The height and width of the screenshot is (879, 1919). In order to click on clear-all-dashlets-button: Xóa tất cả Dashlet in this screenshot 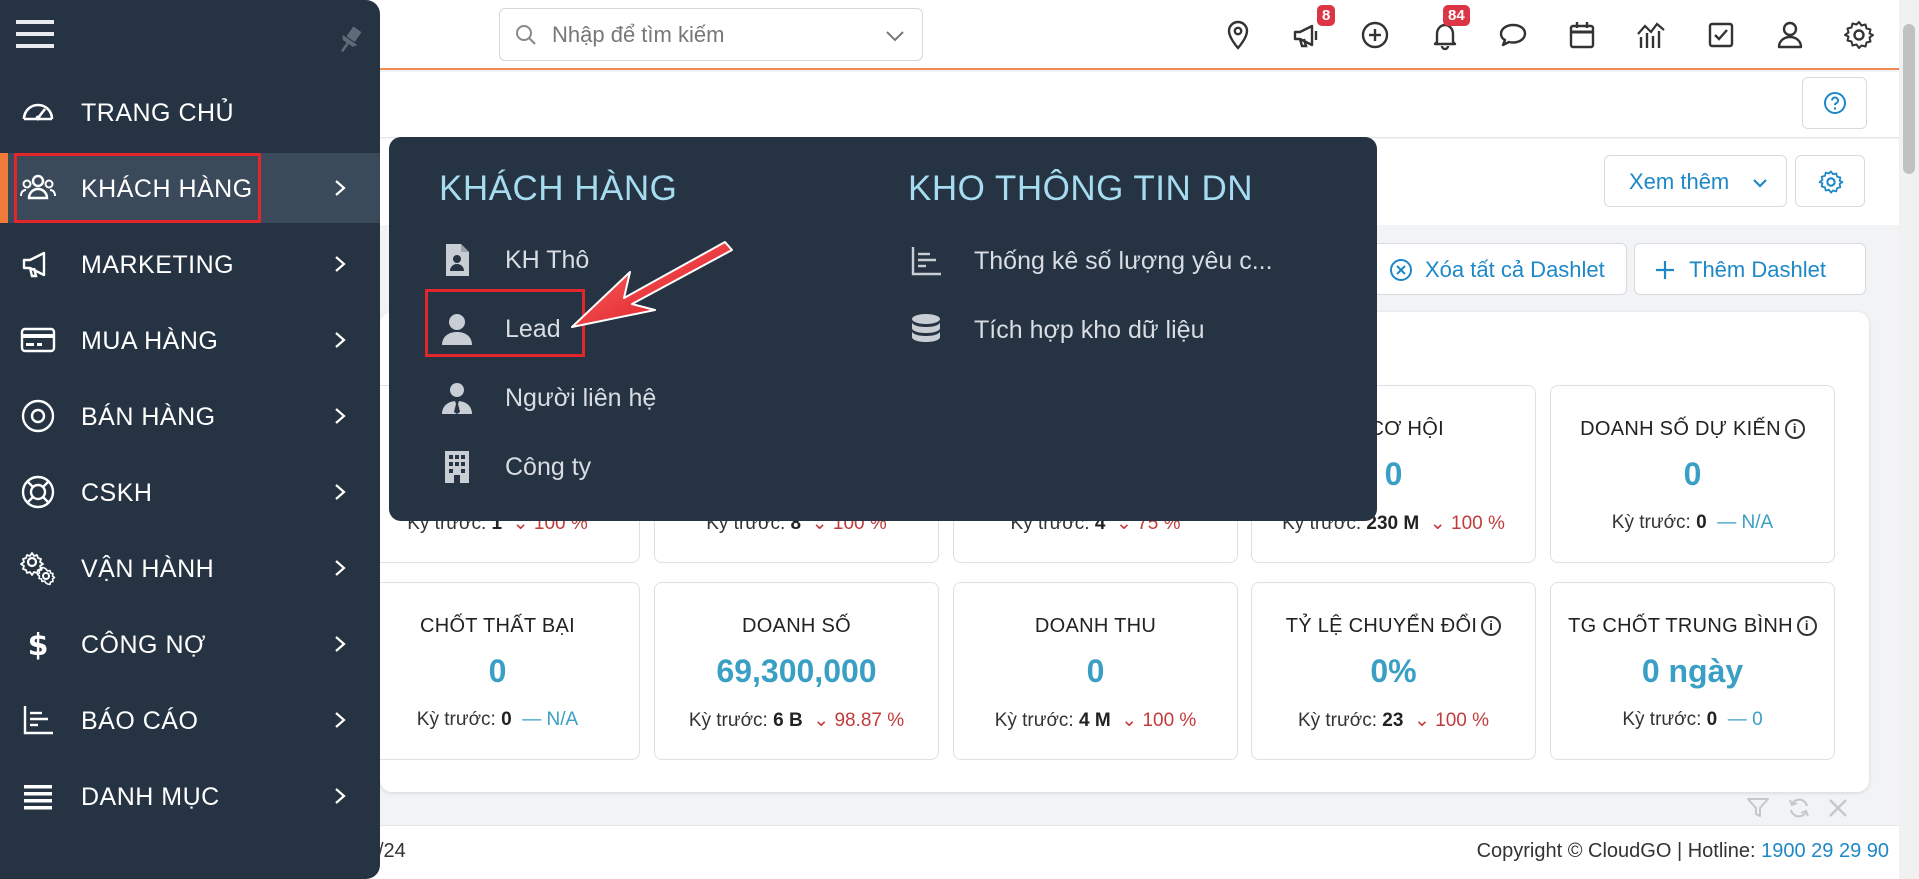, I will do `click(1498, 269)`.